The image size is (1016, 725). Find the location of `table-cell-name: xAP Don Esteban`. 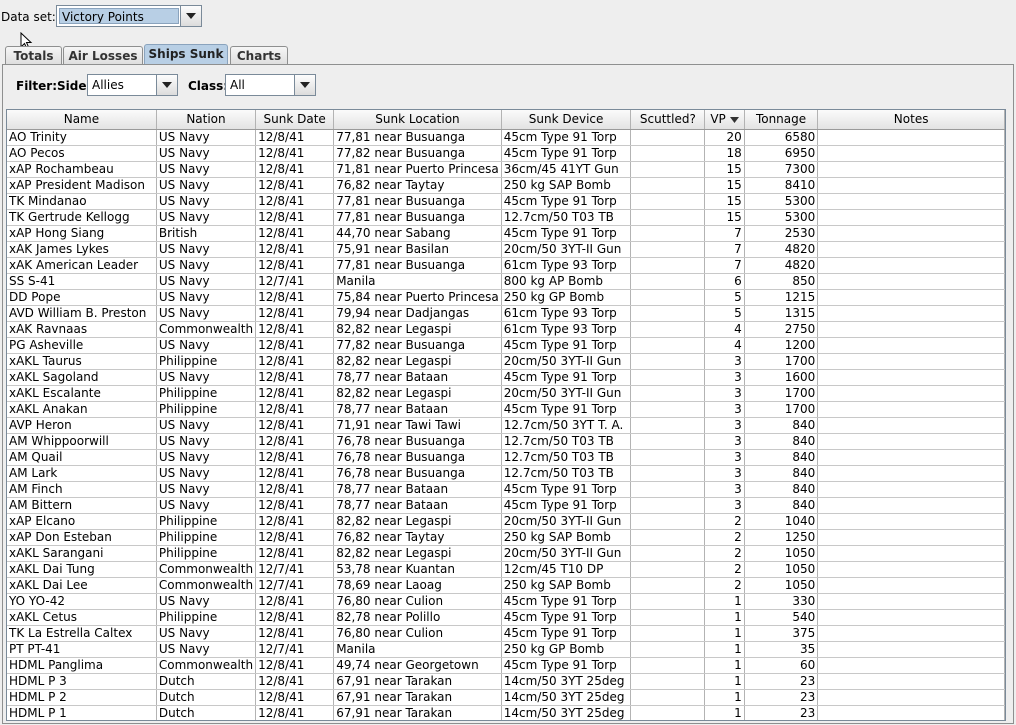

table-cell-name: xAP Don Esteban is located at coordinates (82, 537).